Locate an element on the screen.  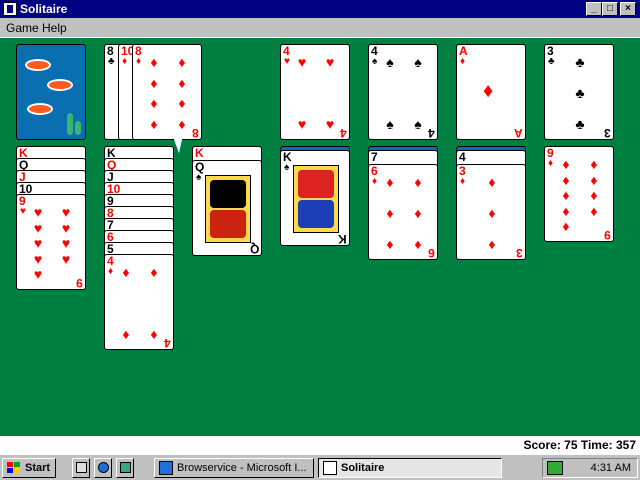
center-pip-icon: ♦ is located at coordinates (488, 91).